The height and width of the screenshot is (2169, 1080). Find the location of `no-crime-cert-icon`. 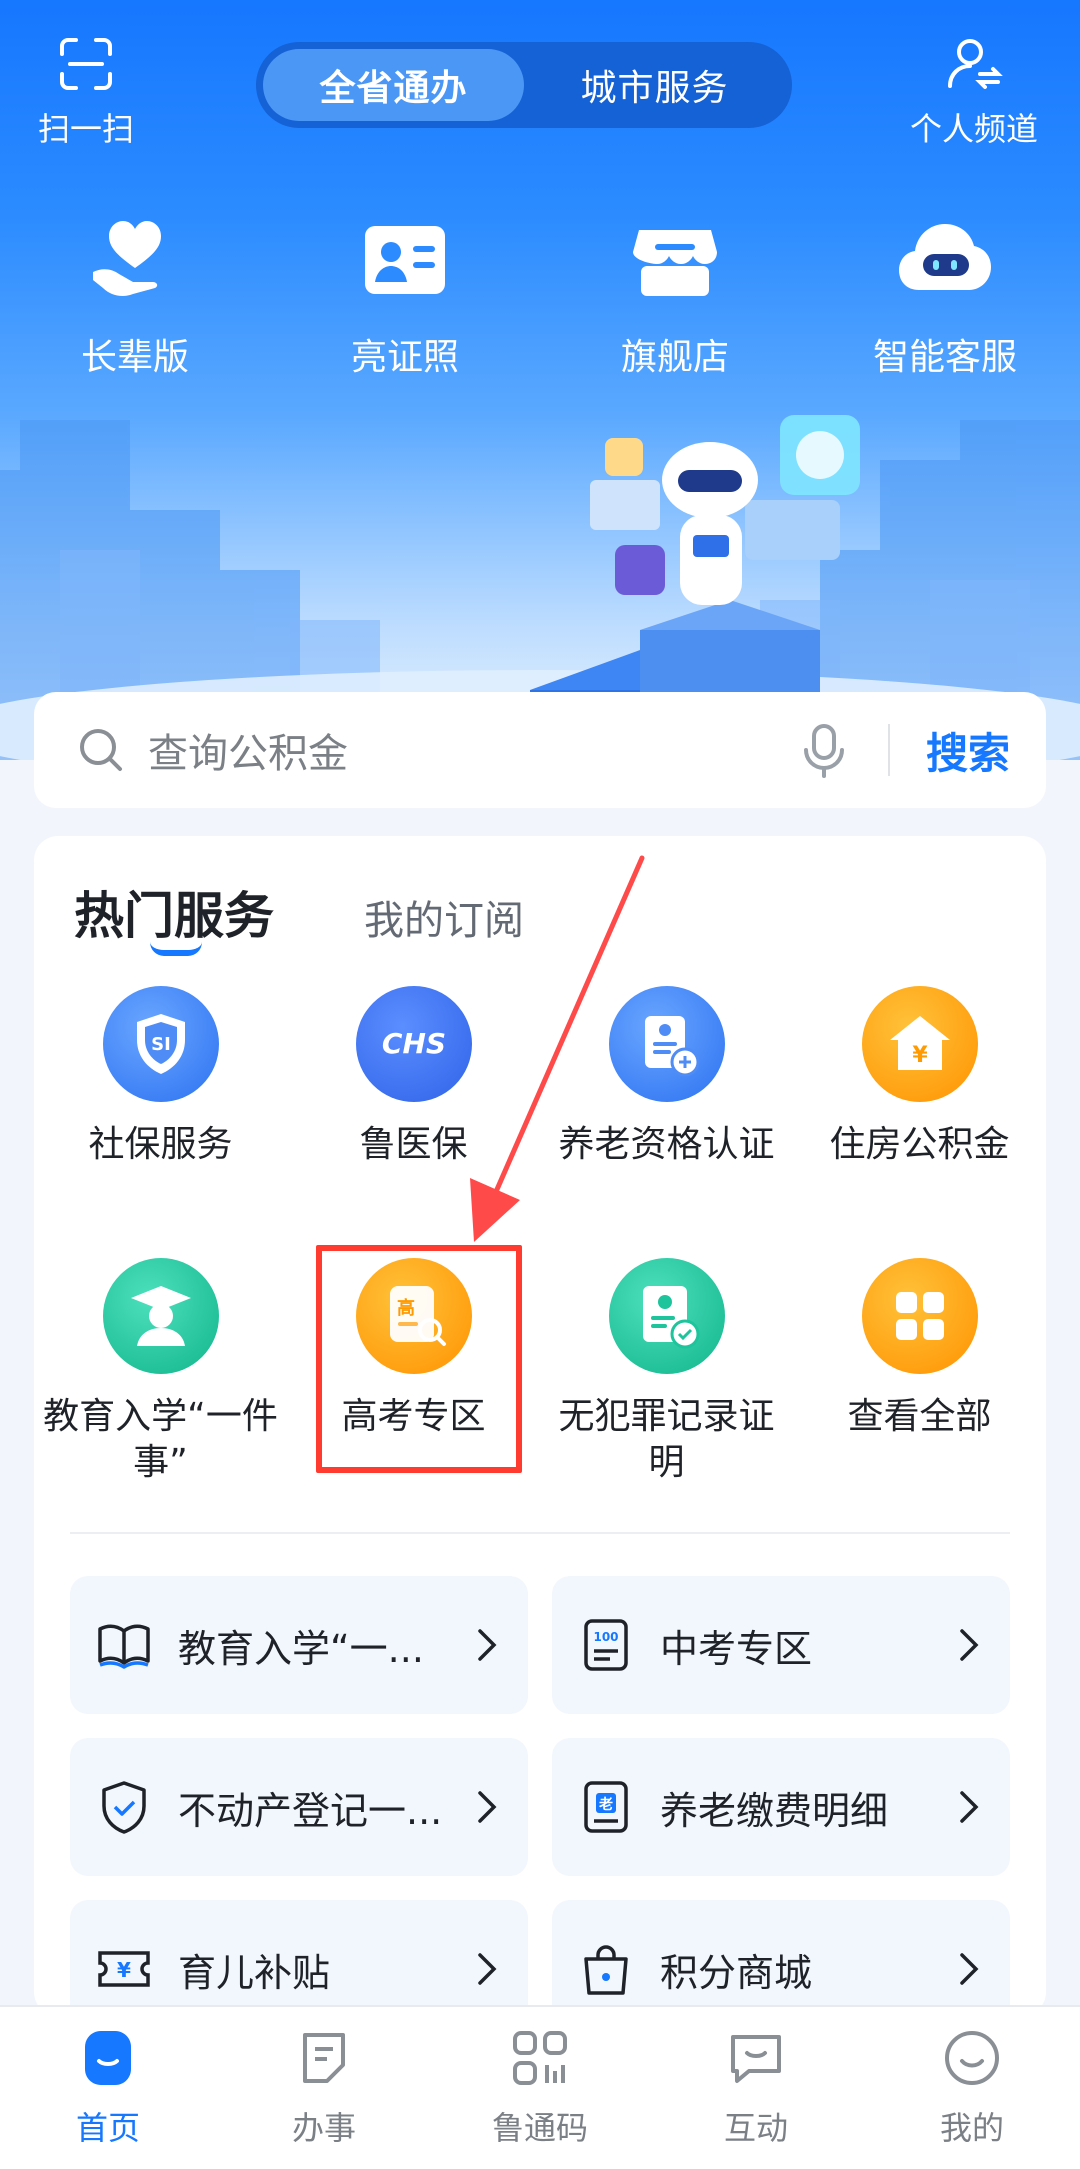

no-crime-cert-icon is located at coordinates (666, 1316).